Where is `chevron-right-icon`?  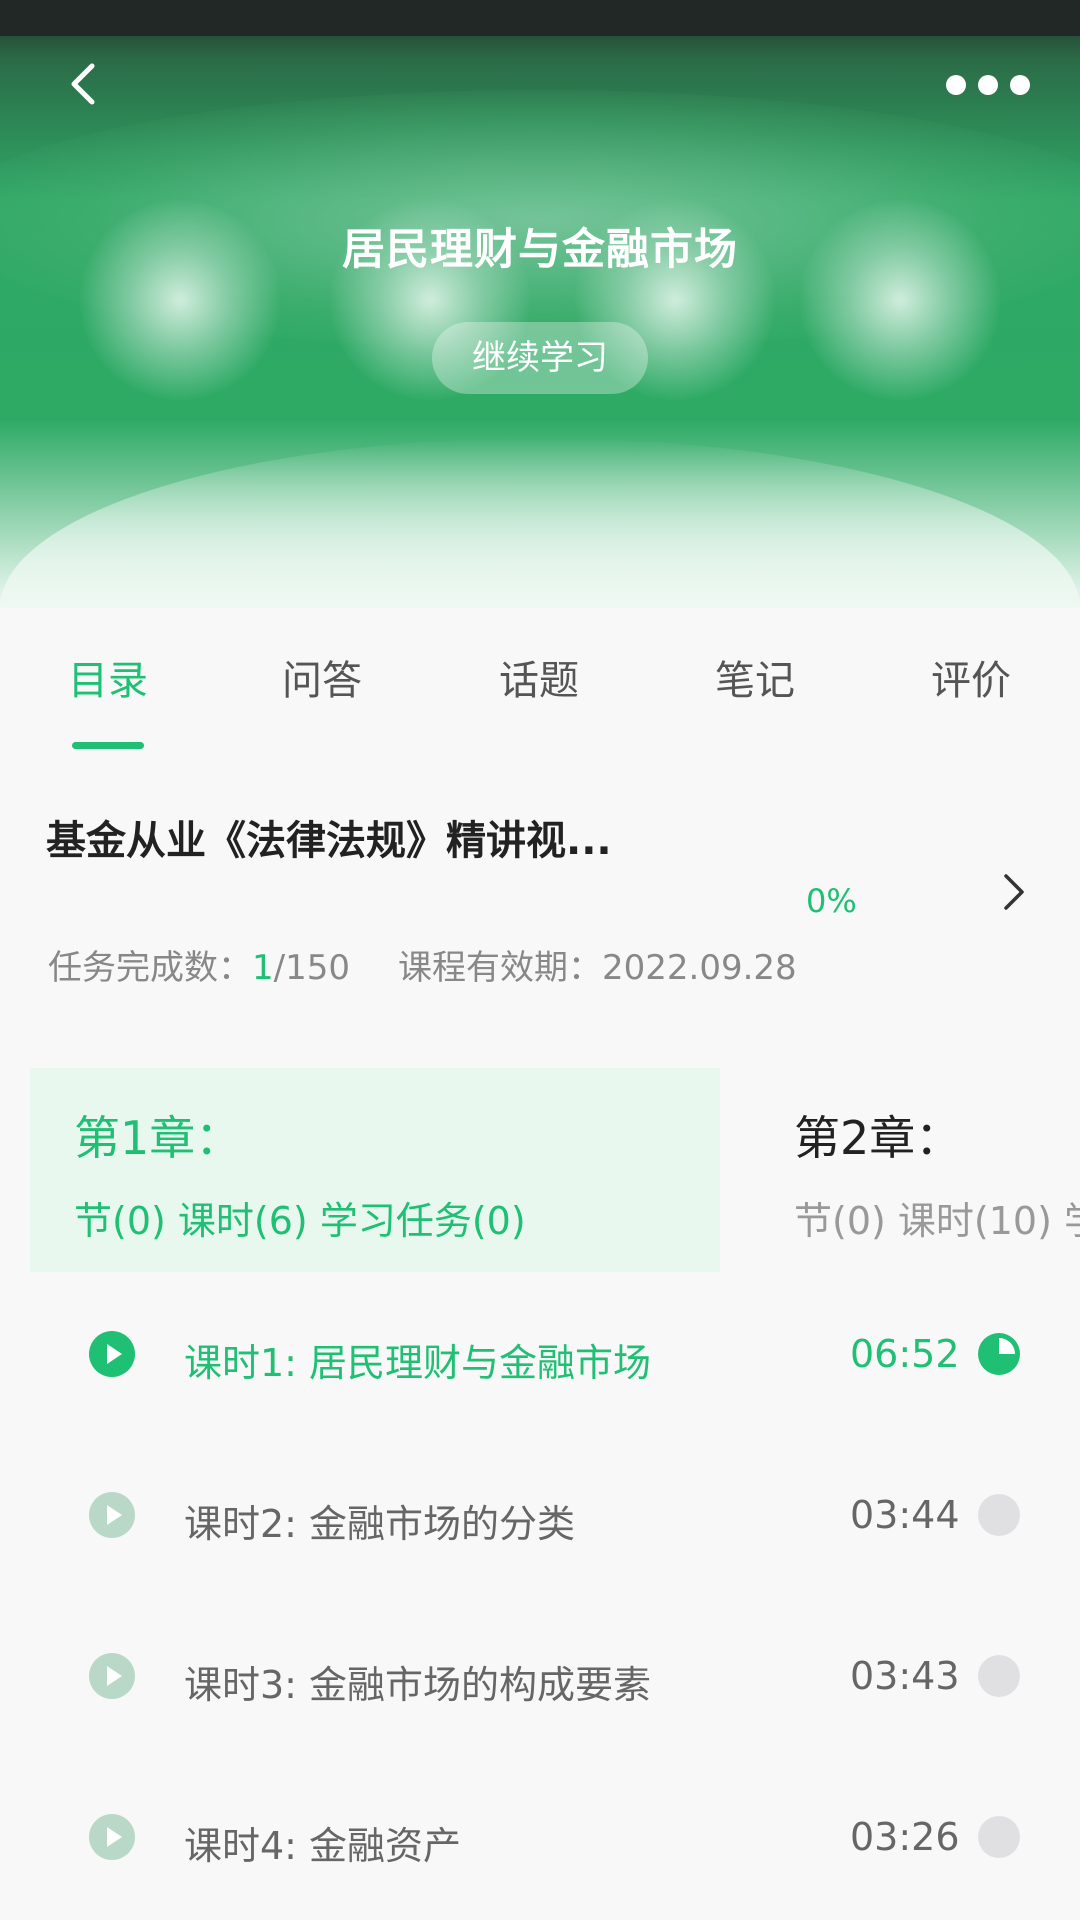 chevron-right-icon is located at coordinates (1014, 892).